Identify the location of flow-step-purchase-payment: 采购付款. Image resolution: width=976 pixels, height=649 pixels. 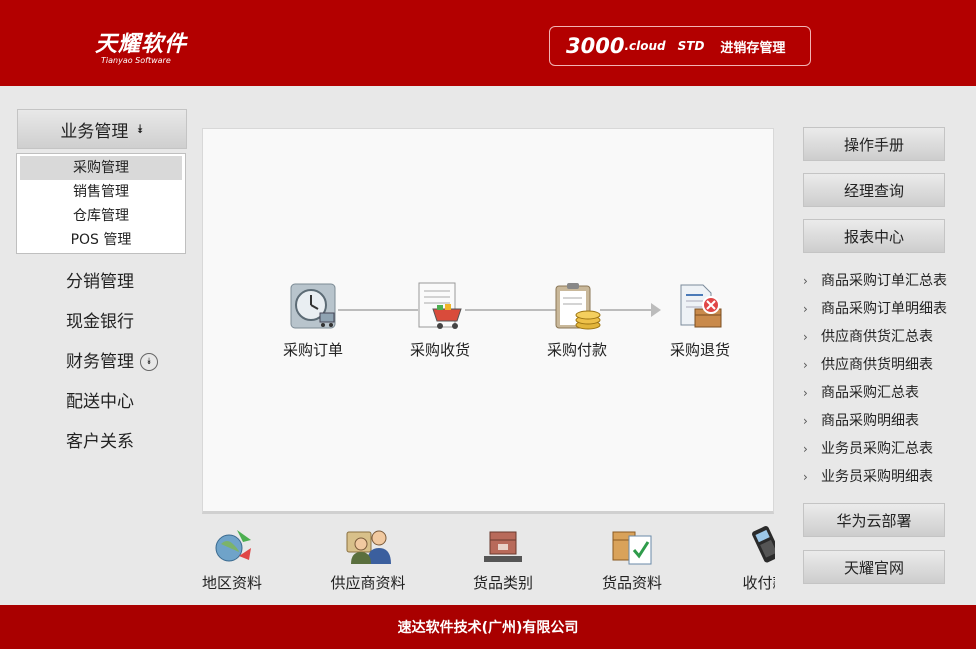
(577, 320).